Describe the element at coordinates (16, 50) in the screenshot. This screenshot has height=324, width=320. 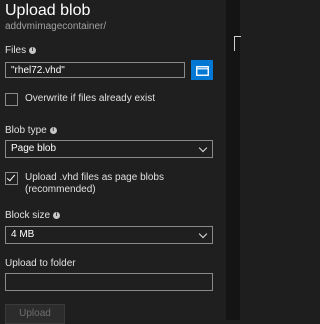
I see `files-label: Files` at that location.